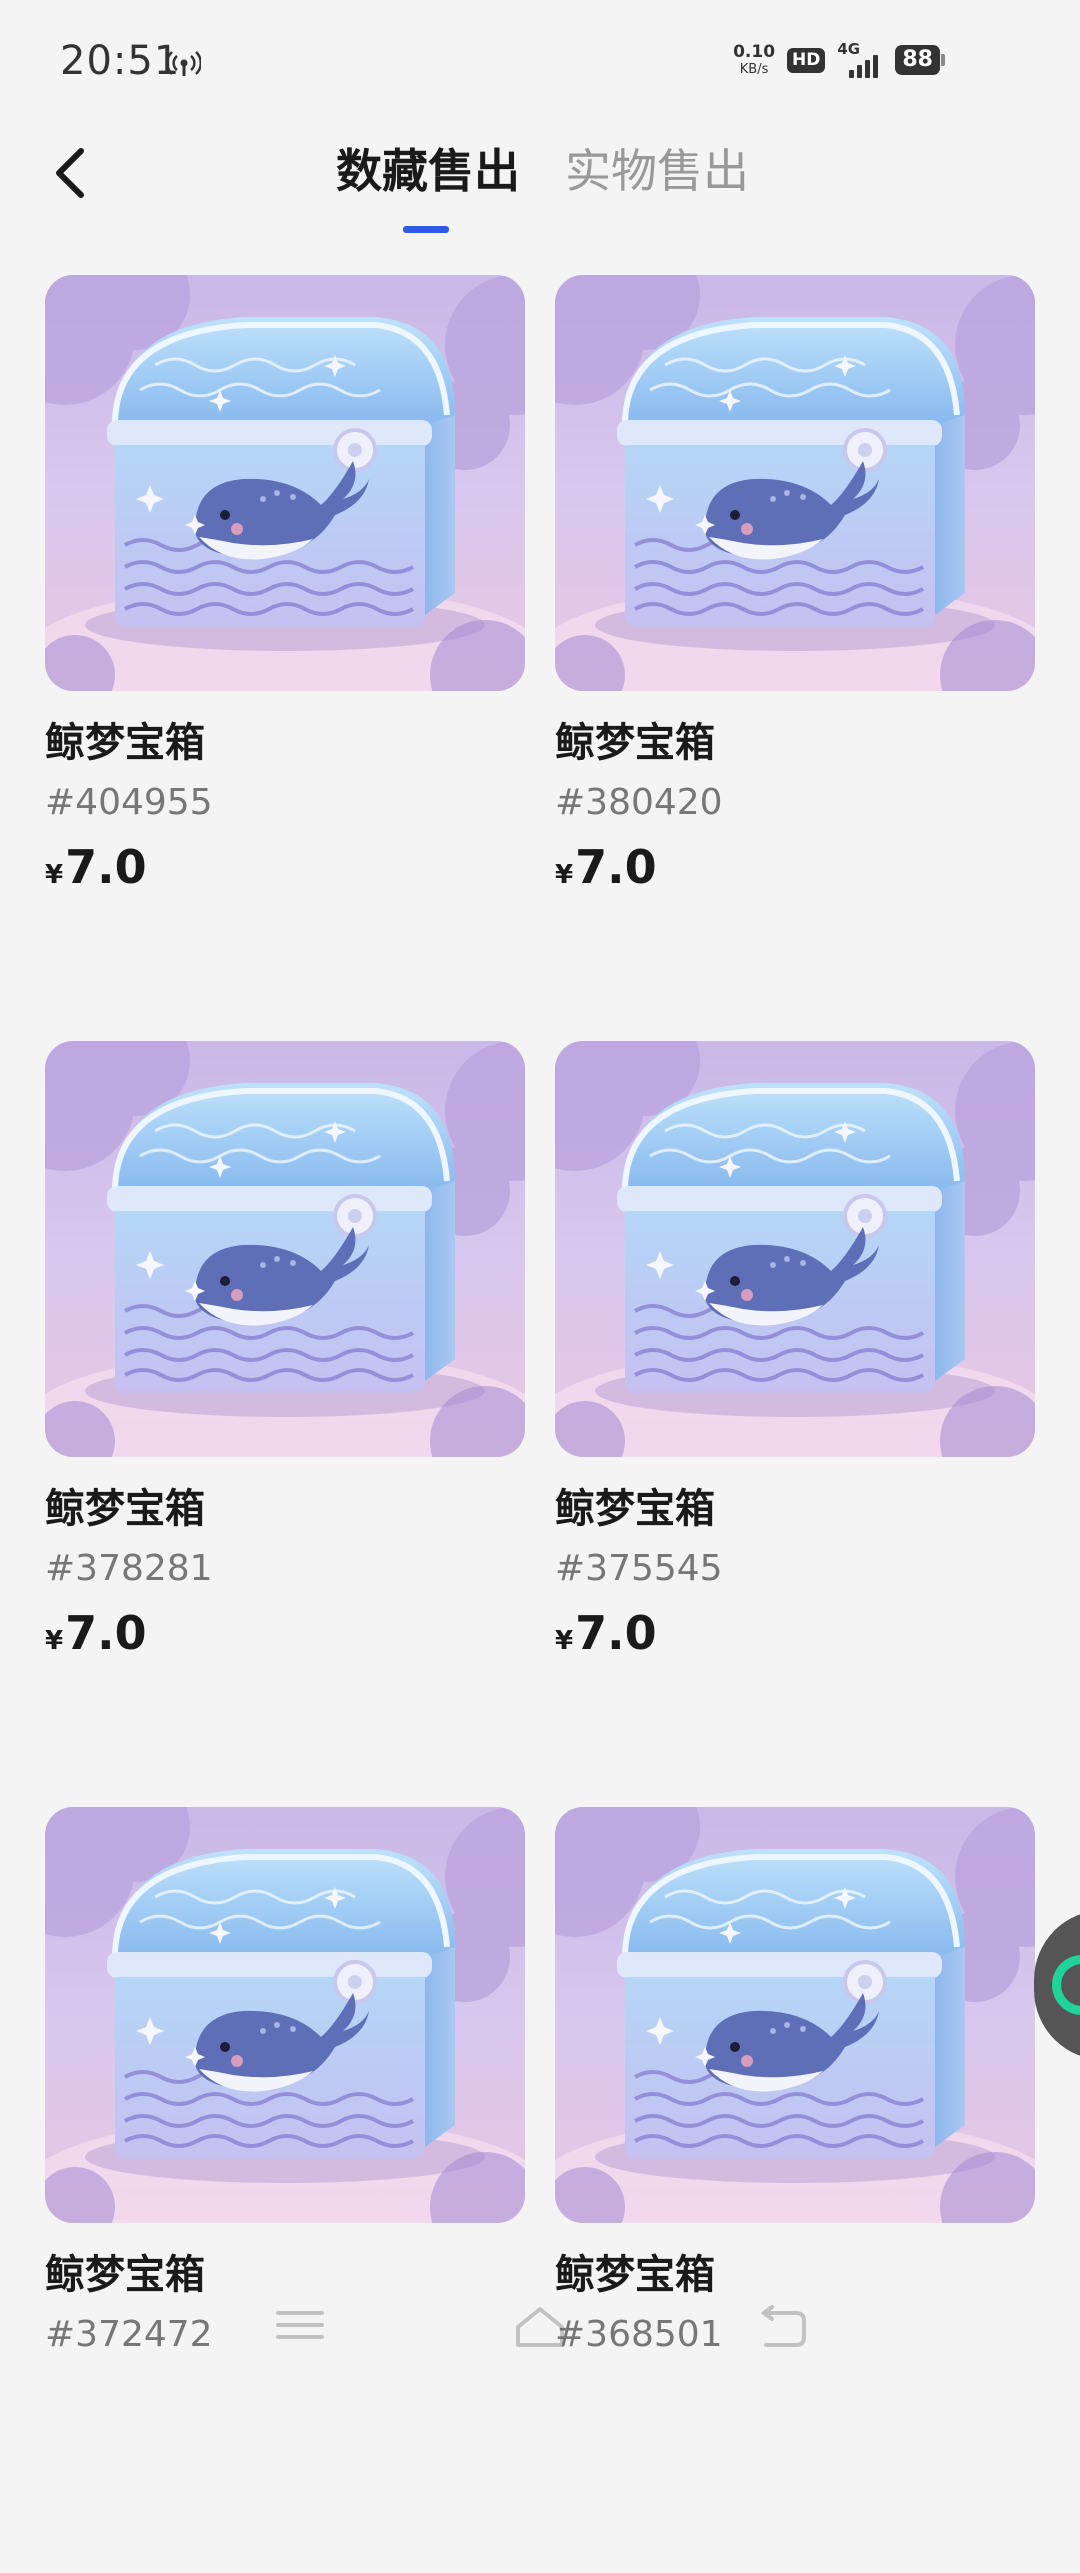  I want to click on item-serial: #404955, so click(129, 802).